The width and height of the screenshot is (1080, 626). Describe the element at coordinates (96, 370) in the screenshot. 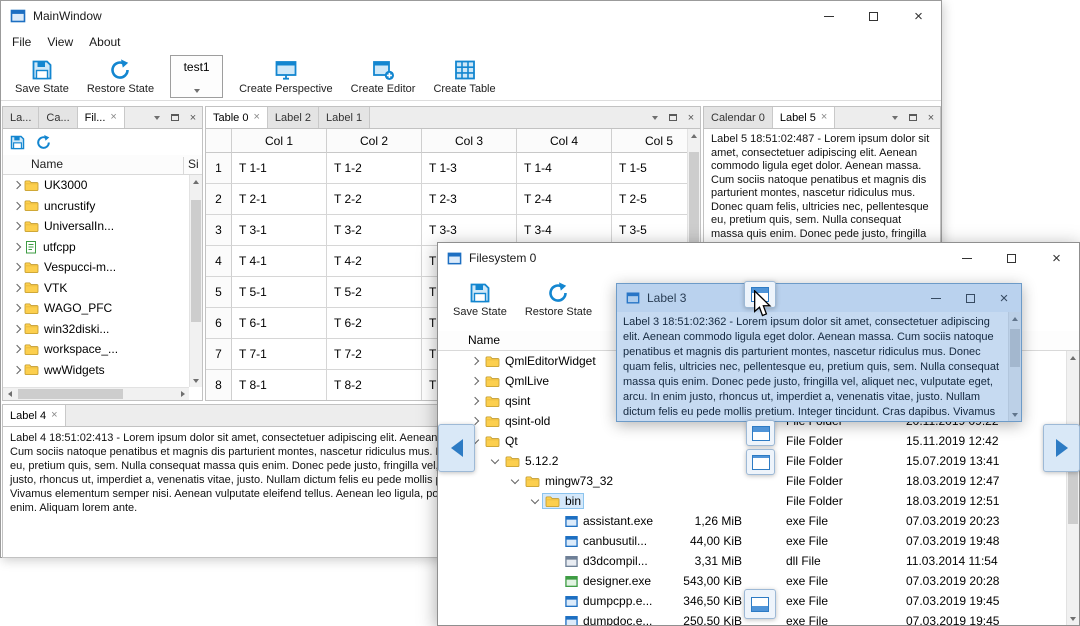

I see `tree-item: wwWidgets` at that location.